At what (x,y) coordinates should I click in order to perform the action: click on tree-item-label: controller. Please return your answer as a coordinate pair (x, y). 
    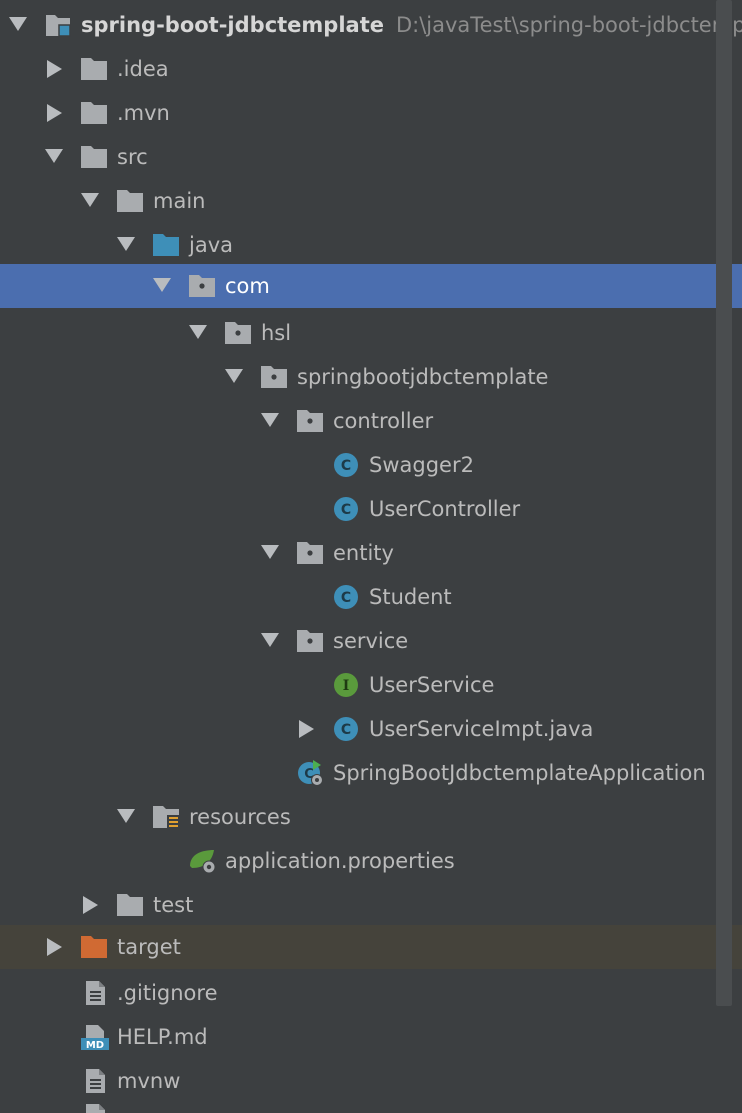
    Looking at the image, I should click on (383, 421).